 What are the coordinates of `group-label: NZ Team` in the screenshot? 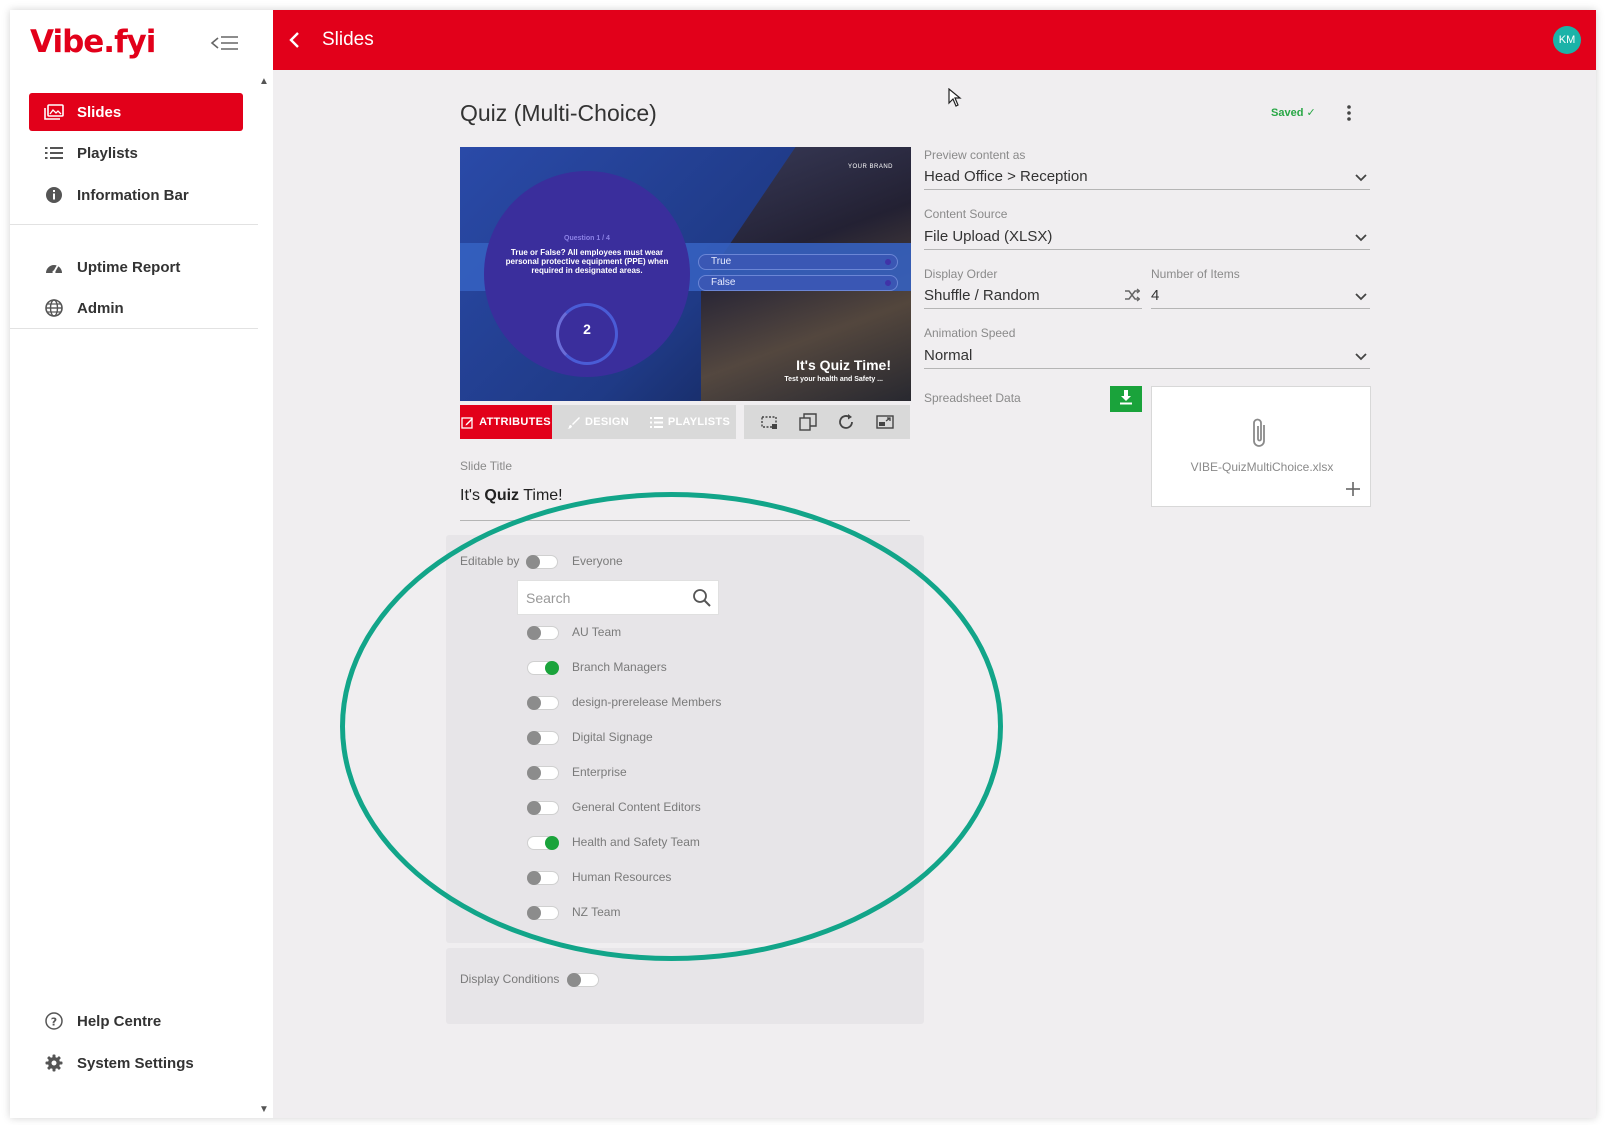 It's located at (596, 912).